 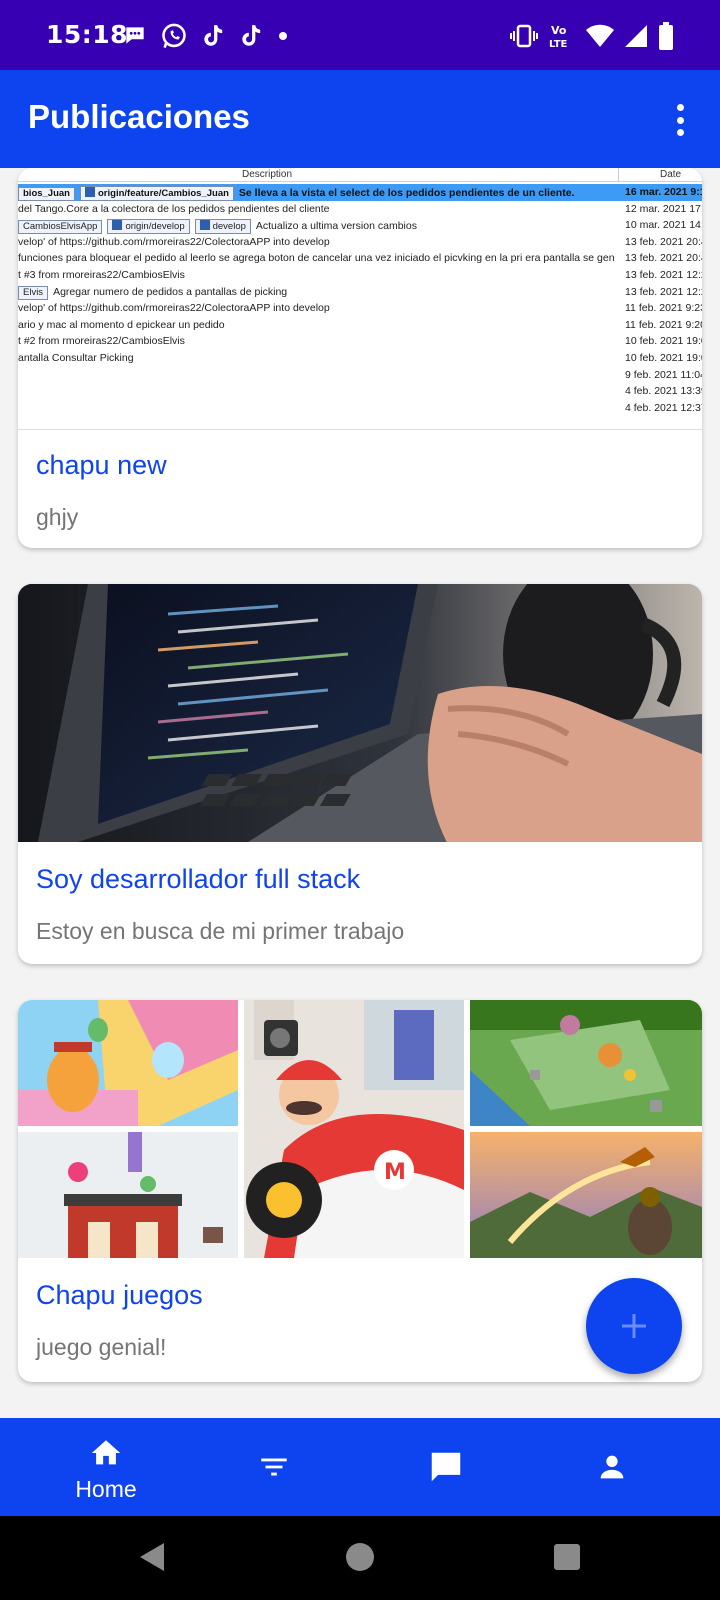 What do you see at coordinates (663, 391) in the screenshot?
I see `log-row-date: 4 feb. 2021 13:39` at bounding box center [663, 391].